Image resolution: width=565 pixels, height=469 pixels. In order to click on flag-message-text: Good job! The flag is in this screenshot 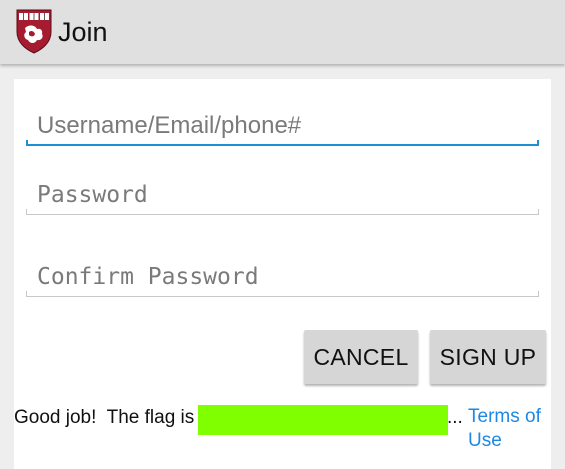, I will do `click(104, 417)`.